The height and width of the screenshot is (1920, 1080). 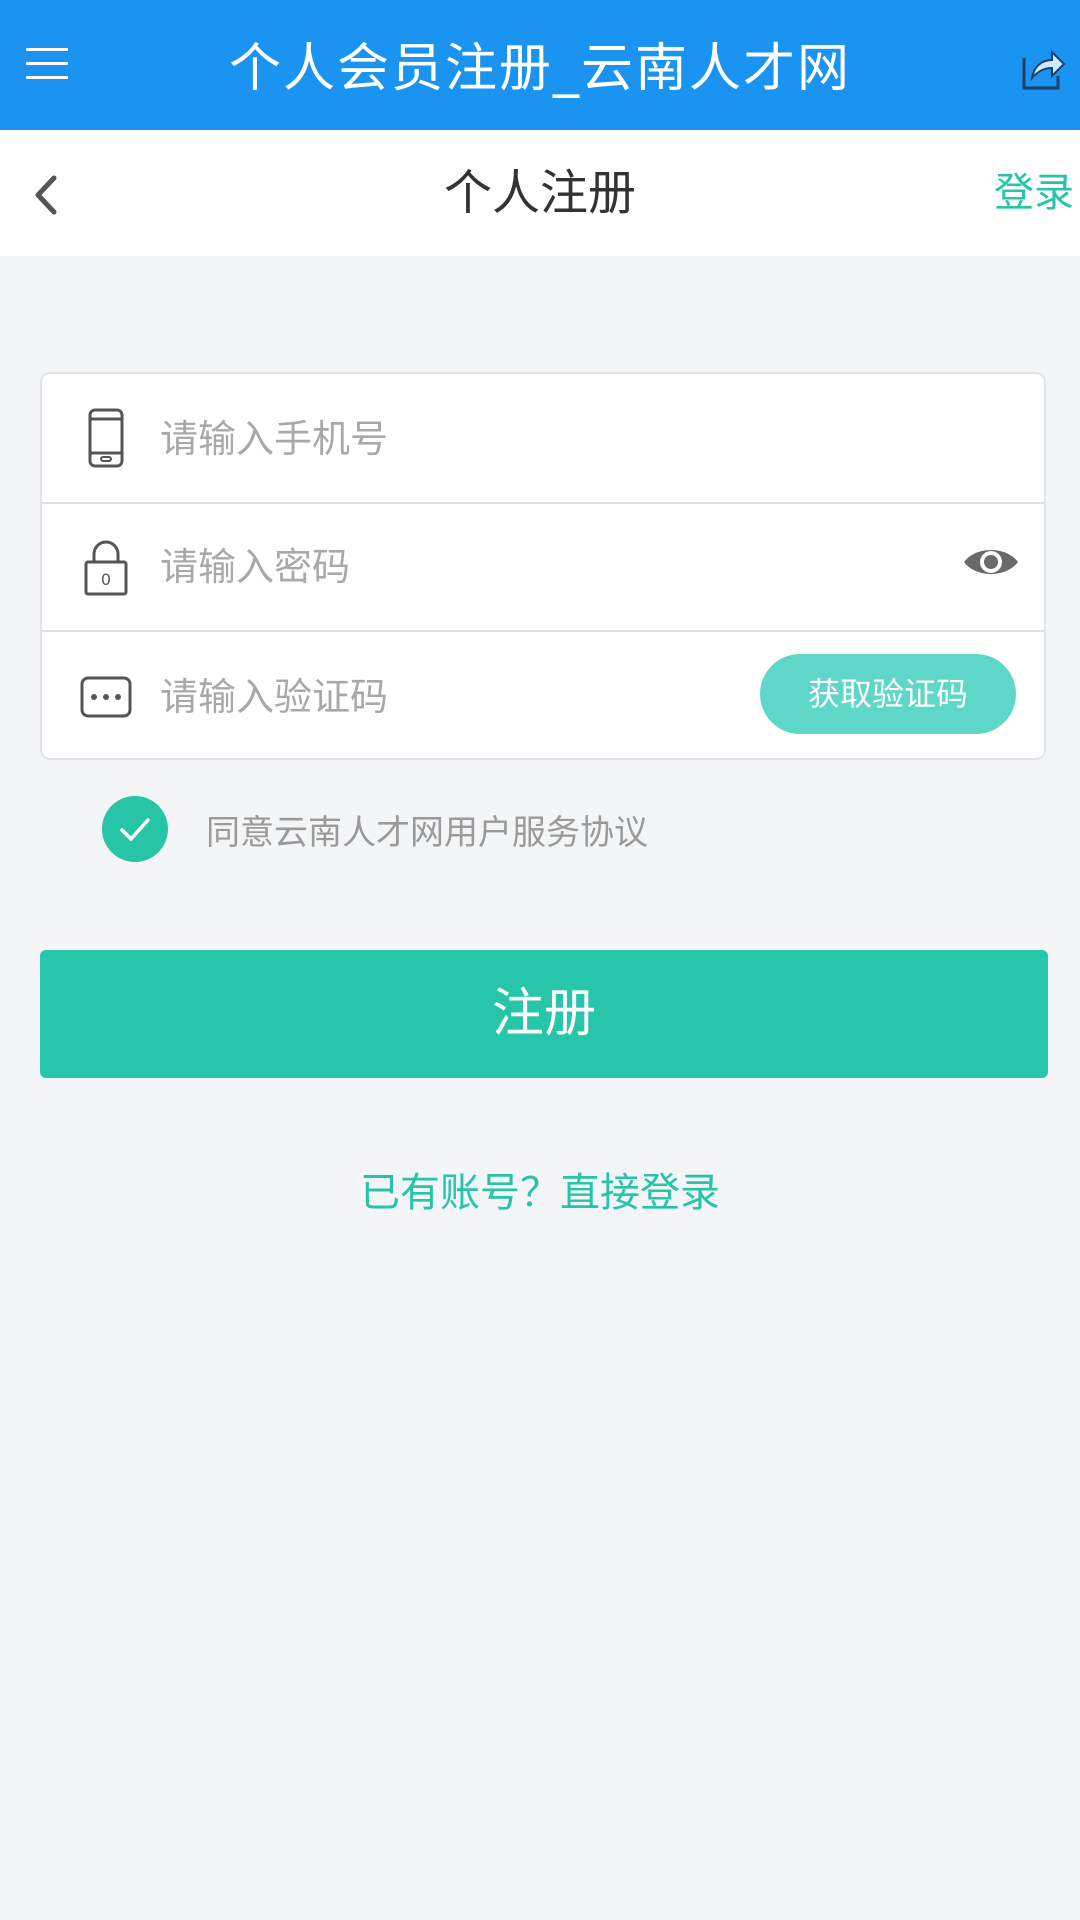 What do you see at coordinates (540, 1189) in the screenshot?
I see `have-account-link: 已有账号？直接登录` at bounding box center [540, 1189].